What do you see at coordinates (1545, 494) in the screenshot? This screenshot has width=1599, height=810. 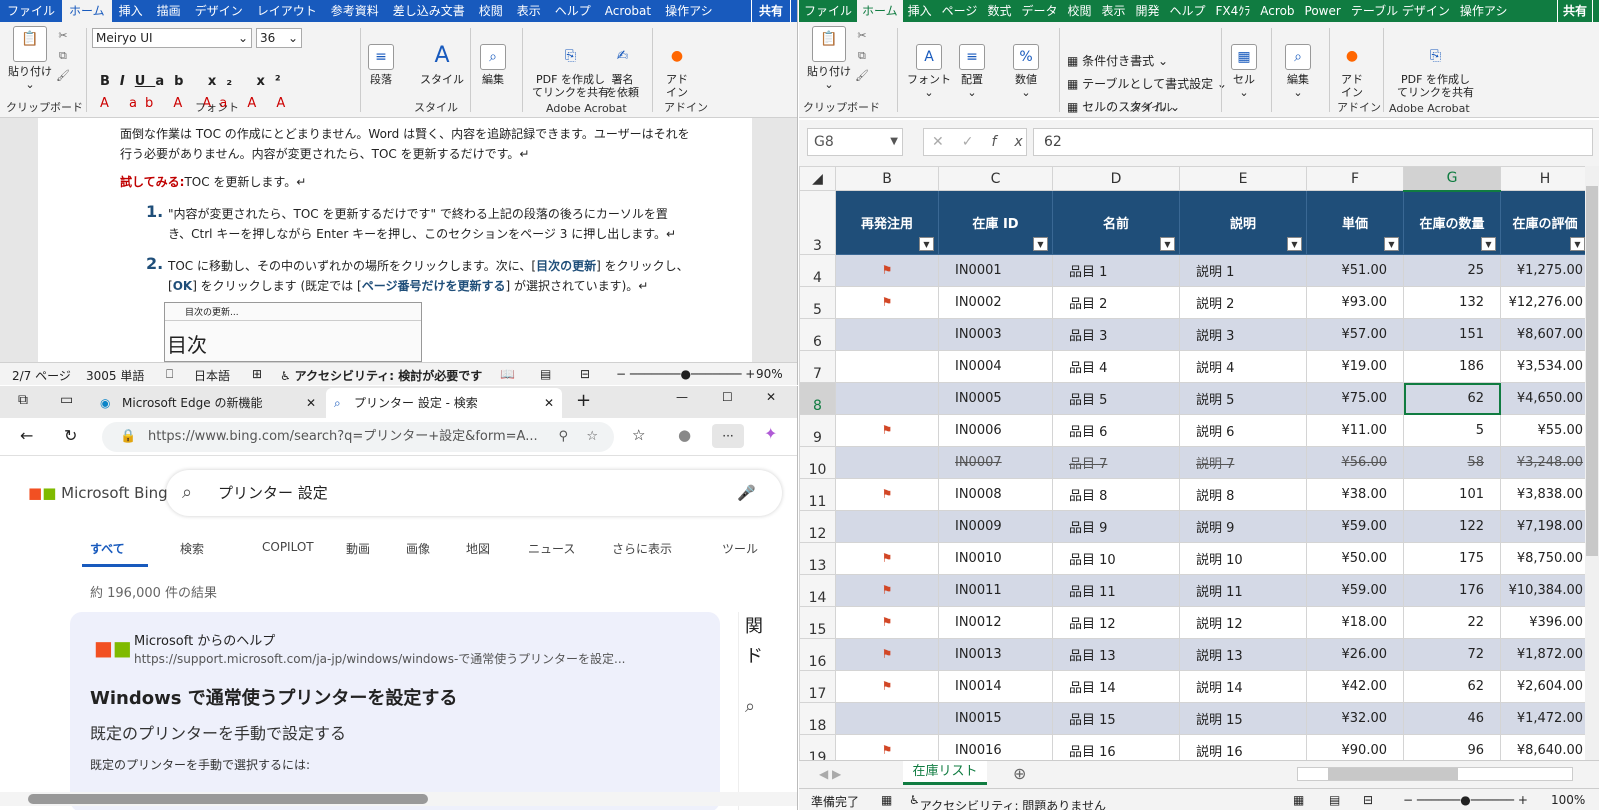 I see `cell-val: ¥3,838.00` at bounding box center [1545, 494].